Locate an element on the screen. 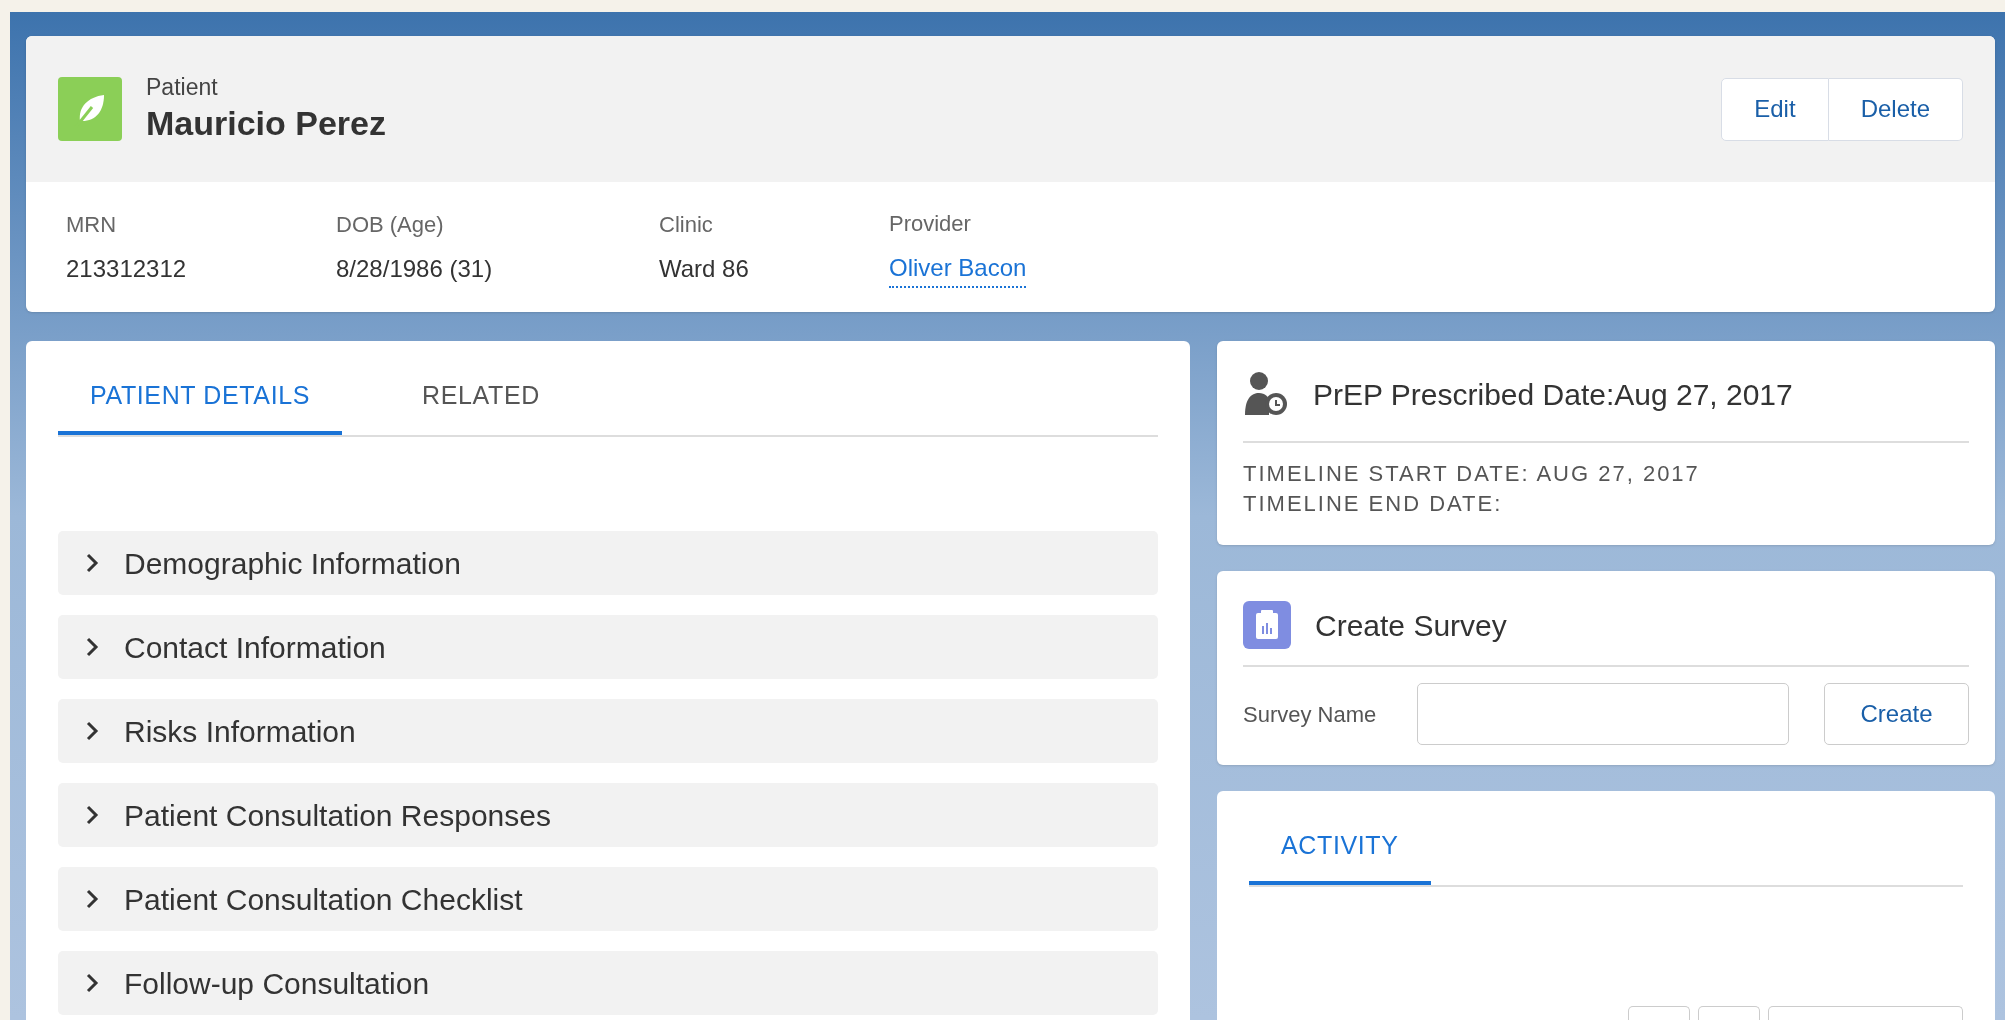 The width and height of the screenshot is (2005, 1020). clipboard-chart-icon is located at coordinates (1267, 625).